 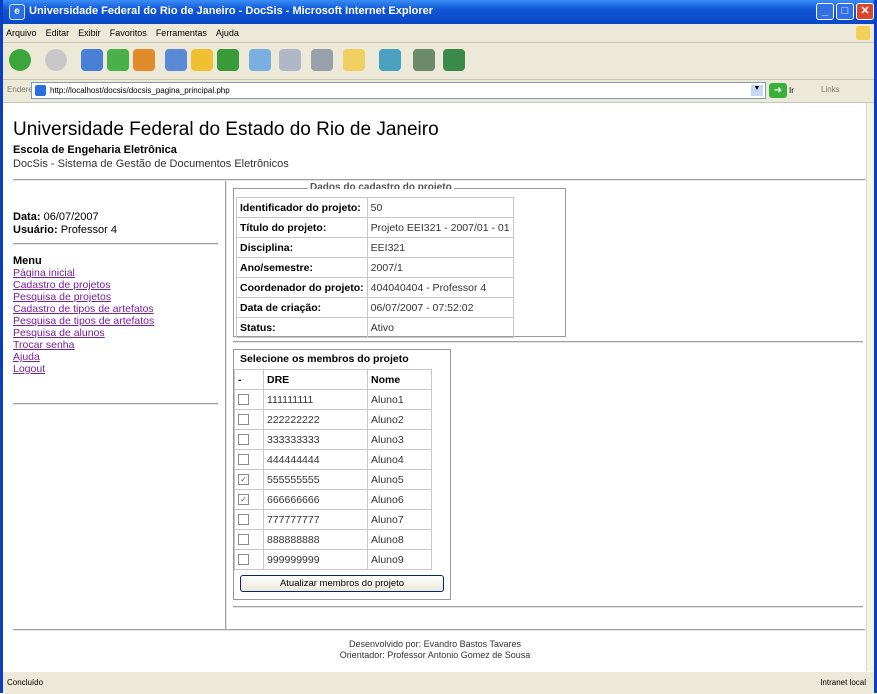 What do you see at coordinates (181, 31) in the screenshot?
I see `menu-ferramentas: Ferramentas` at bounding box center [181, 31].